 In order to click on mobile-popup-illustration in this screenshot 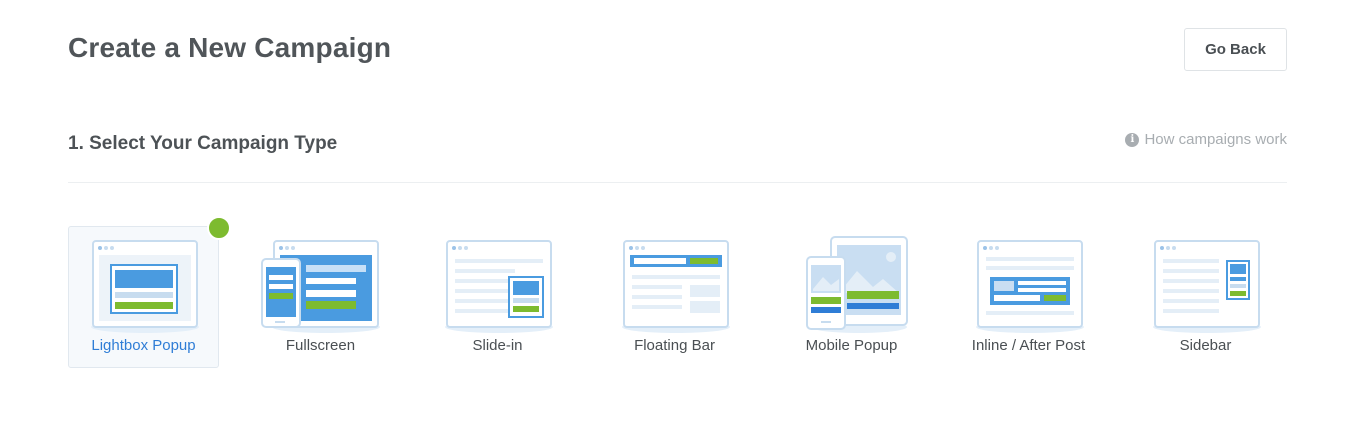, I will do `click(857, 284)`.